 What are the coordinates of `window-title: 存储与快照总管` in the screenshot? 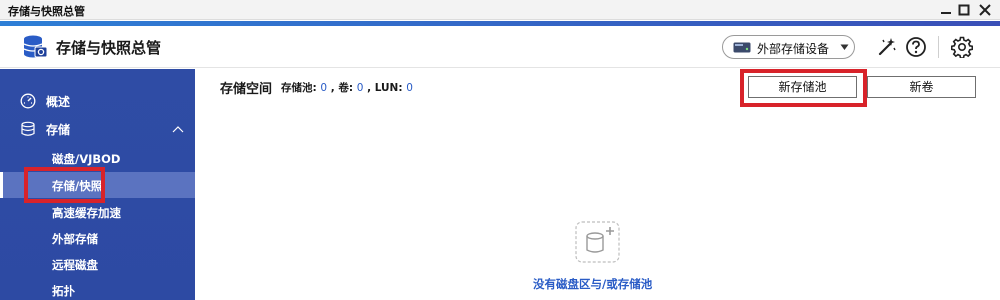 It's located at (46, 11).